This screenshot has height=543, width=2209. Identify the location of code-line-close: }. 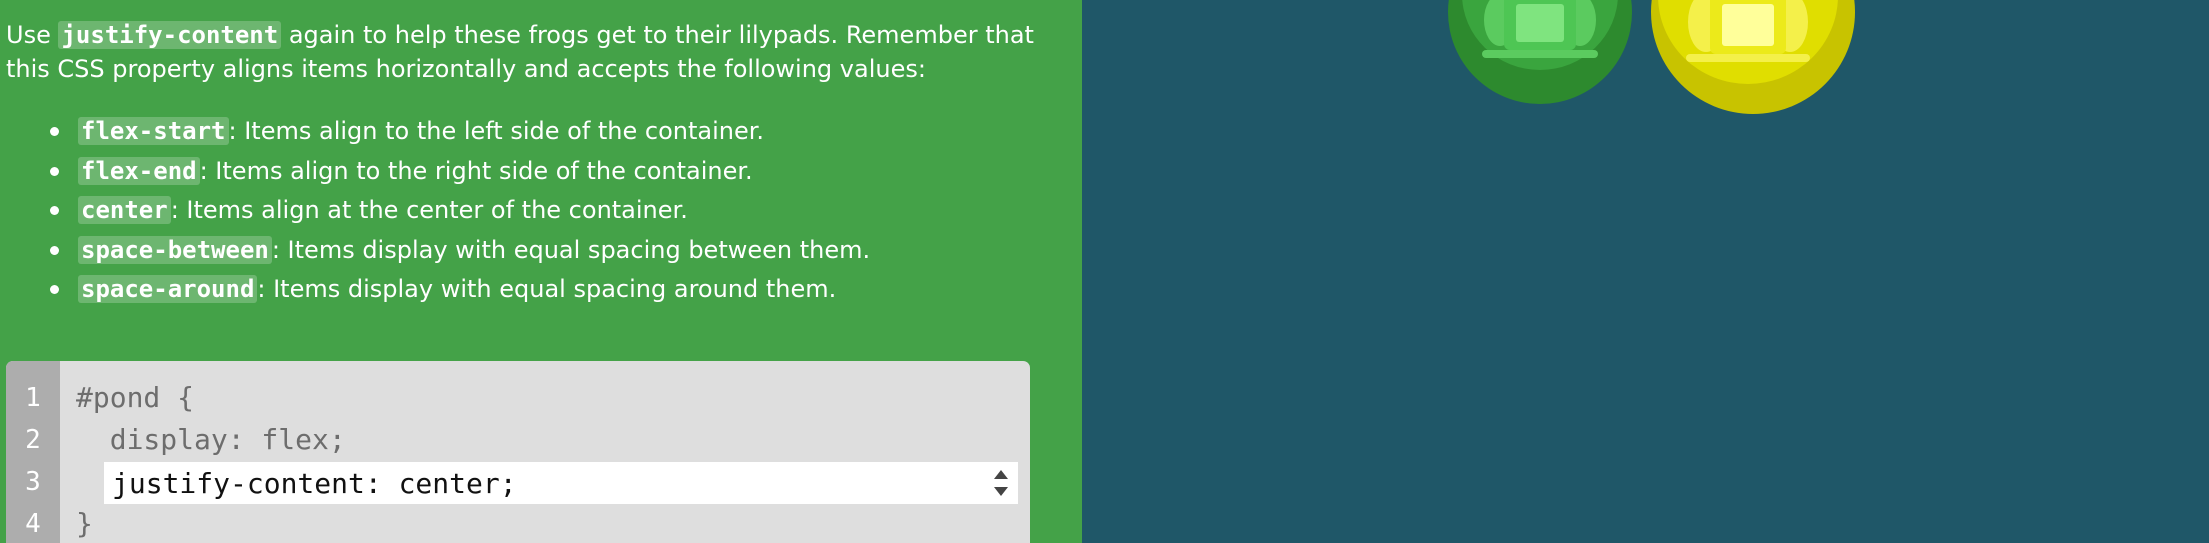
(84, 523).